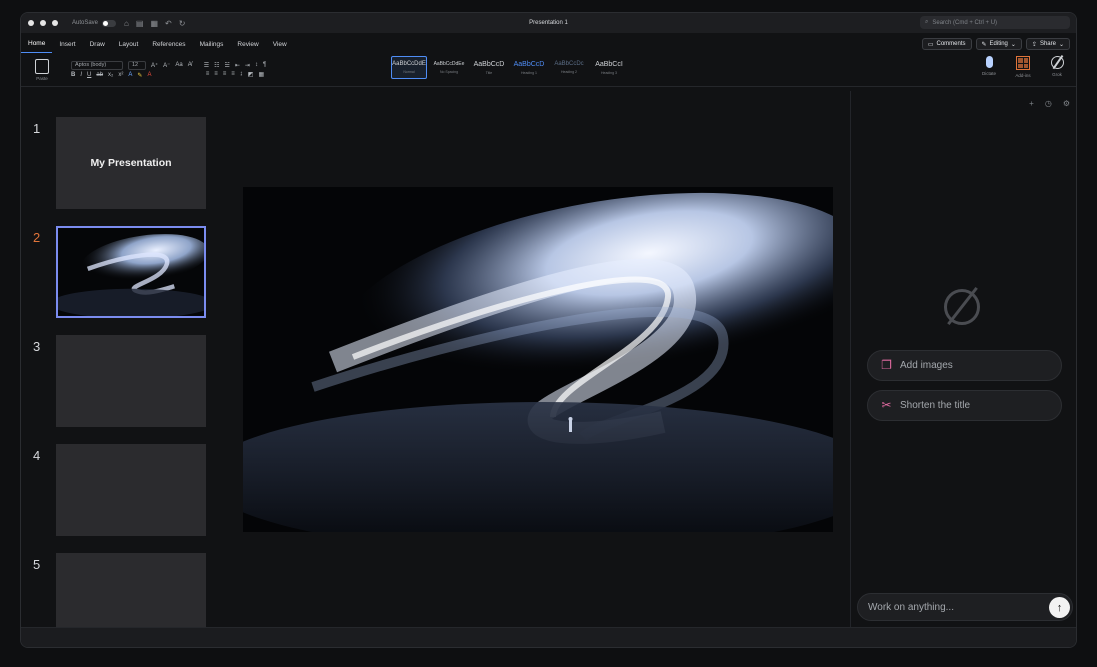 This screenshot has height=667, width=1097. Describe the element at coordinates (99, 75) in the screenshot. I see `strikethrough-icon: ab` at that location.